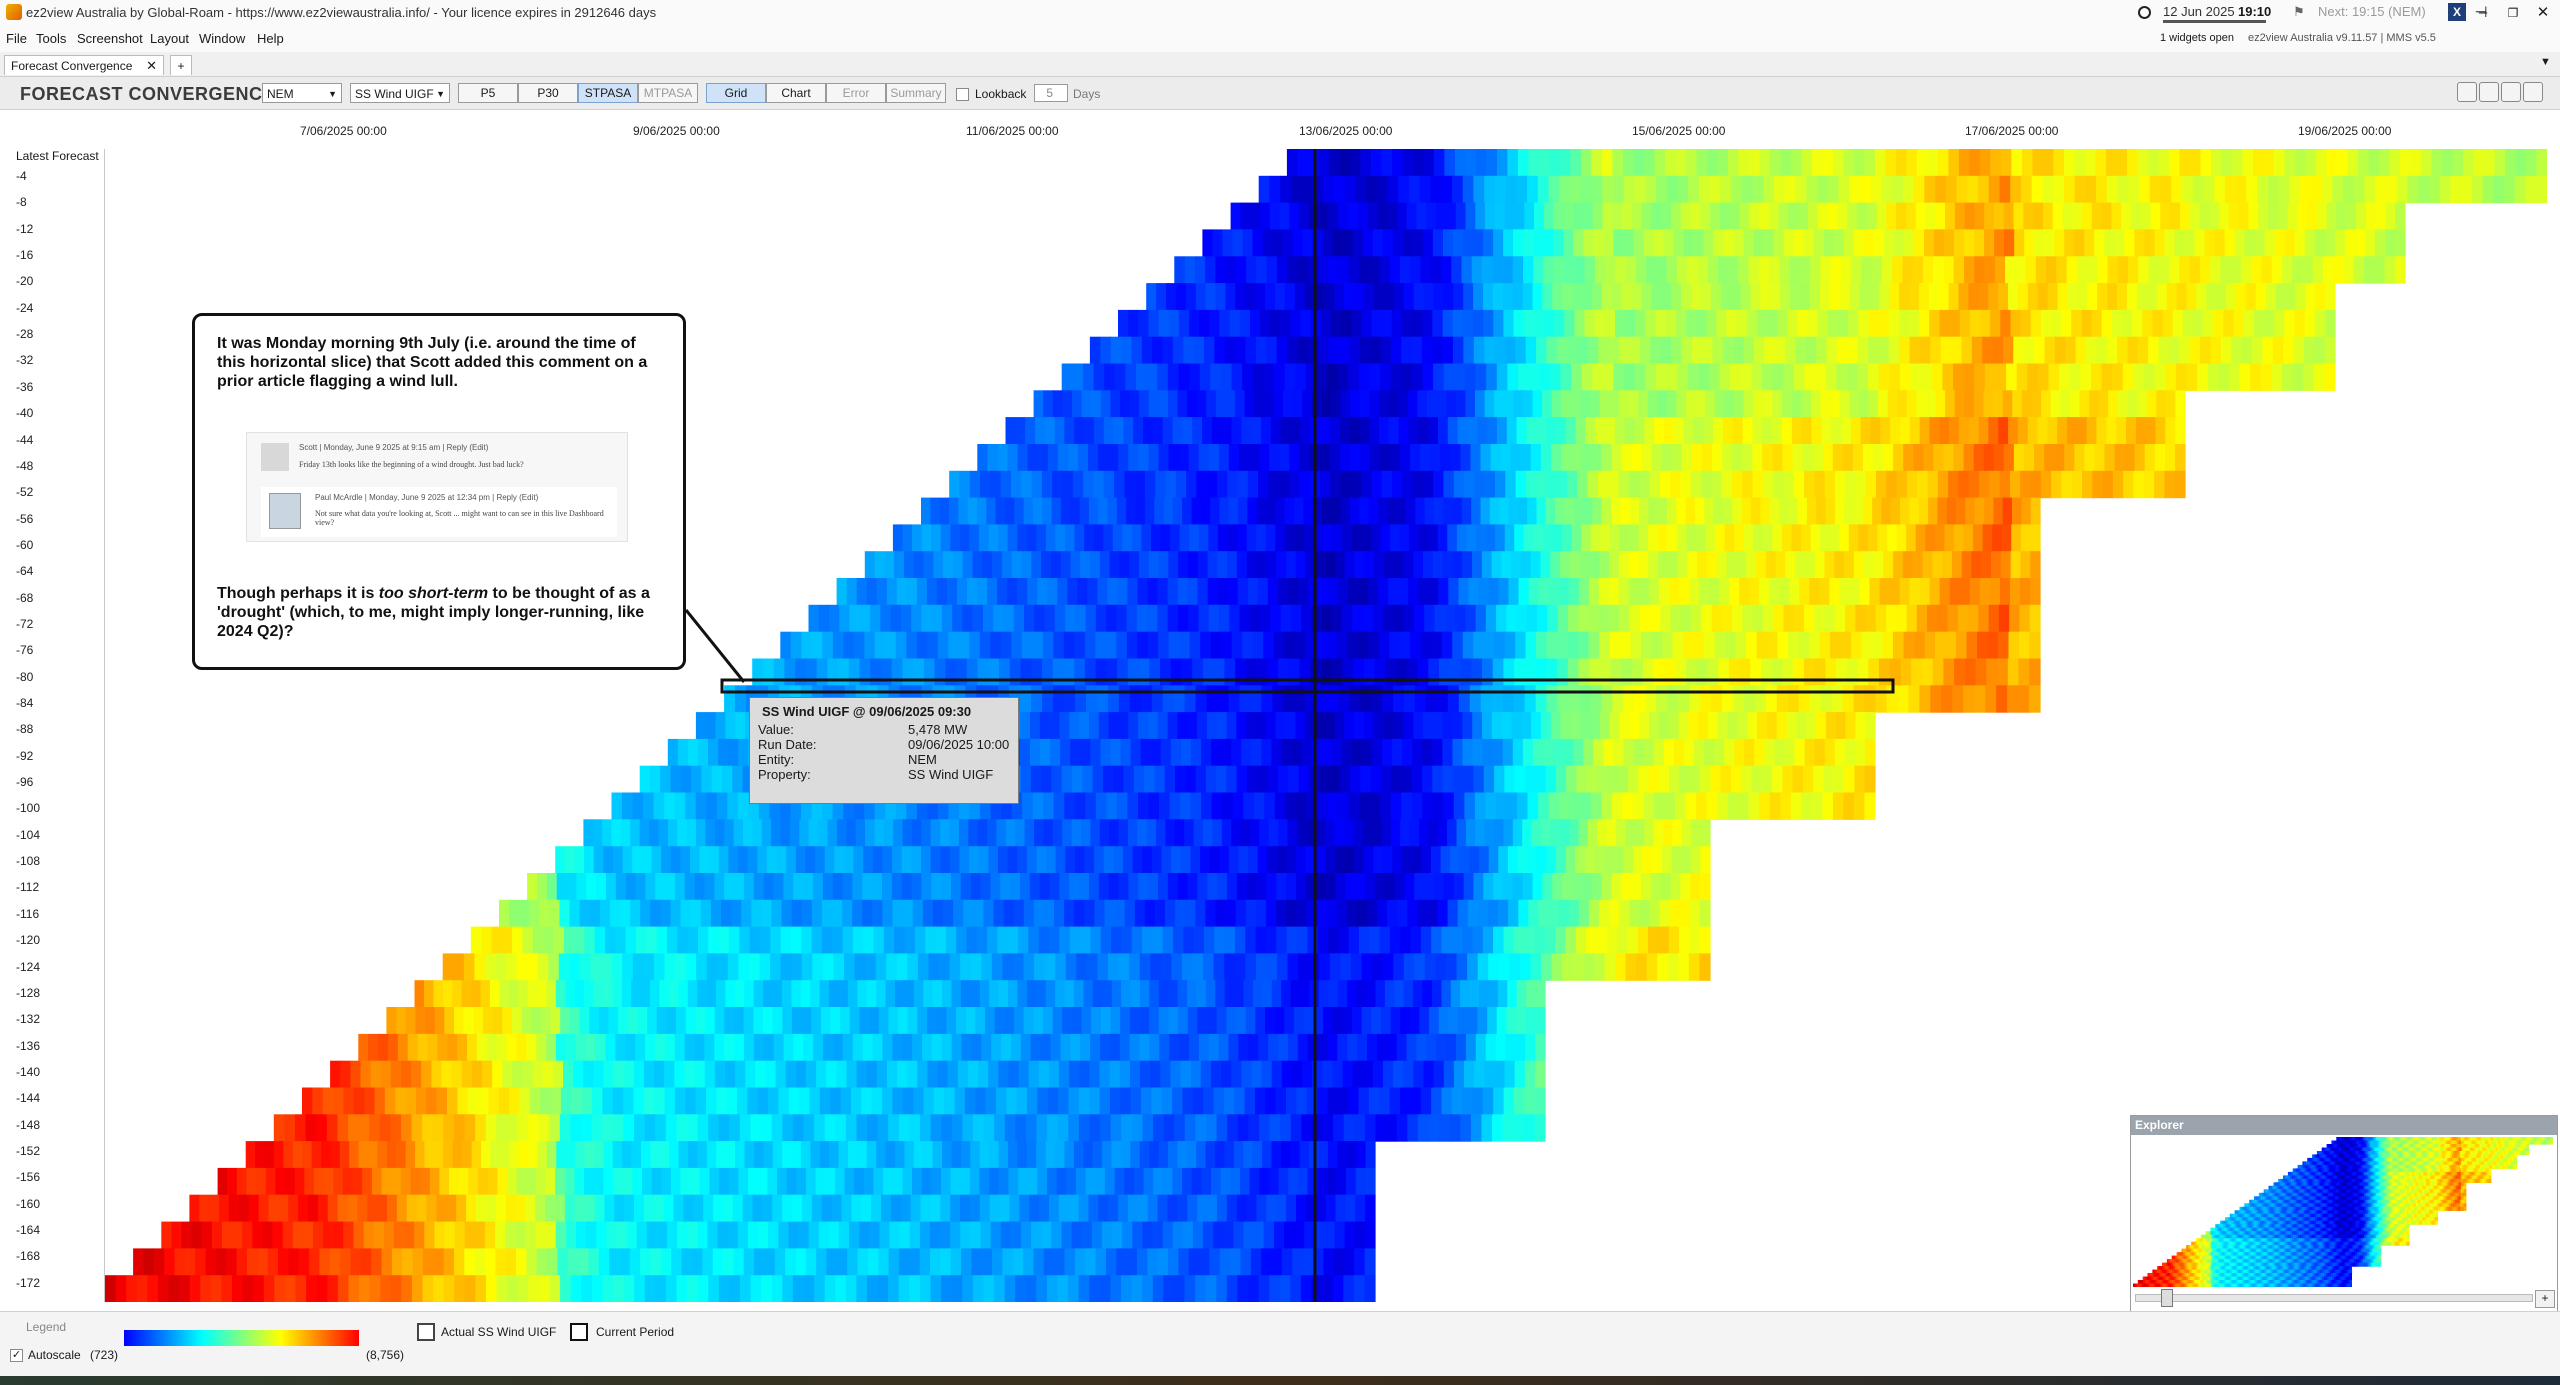 This screenshot has height=1385, width=2560. I want to click on flag-icon: ⚑, so click(2299, 12).